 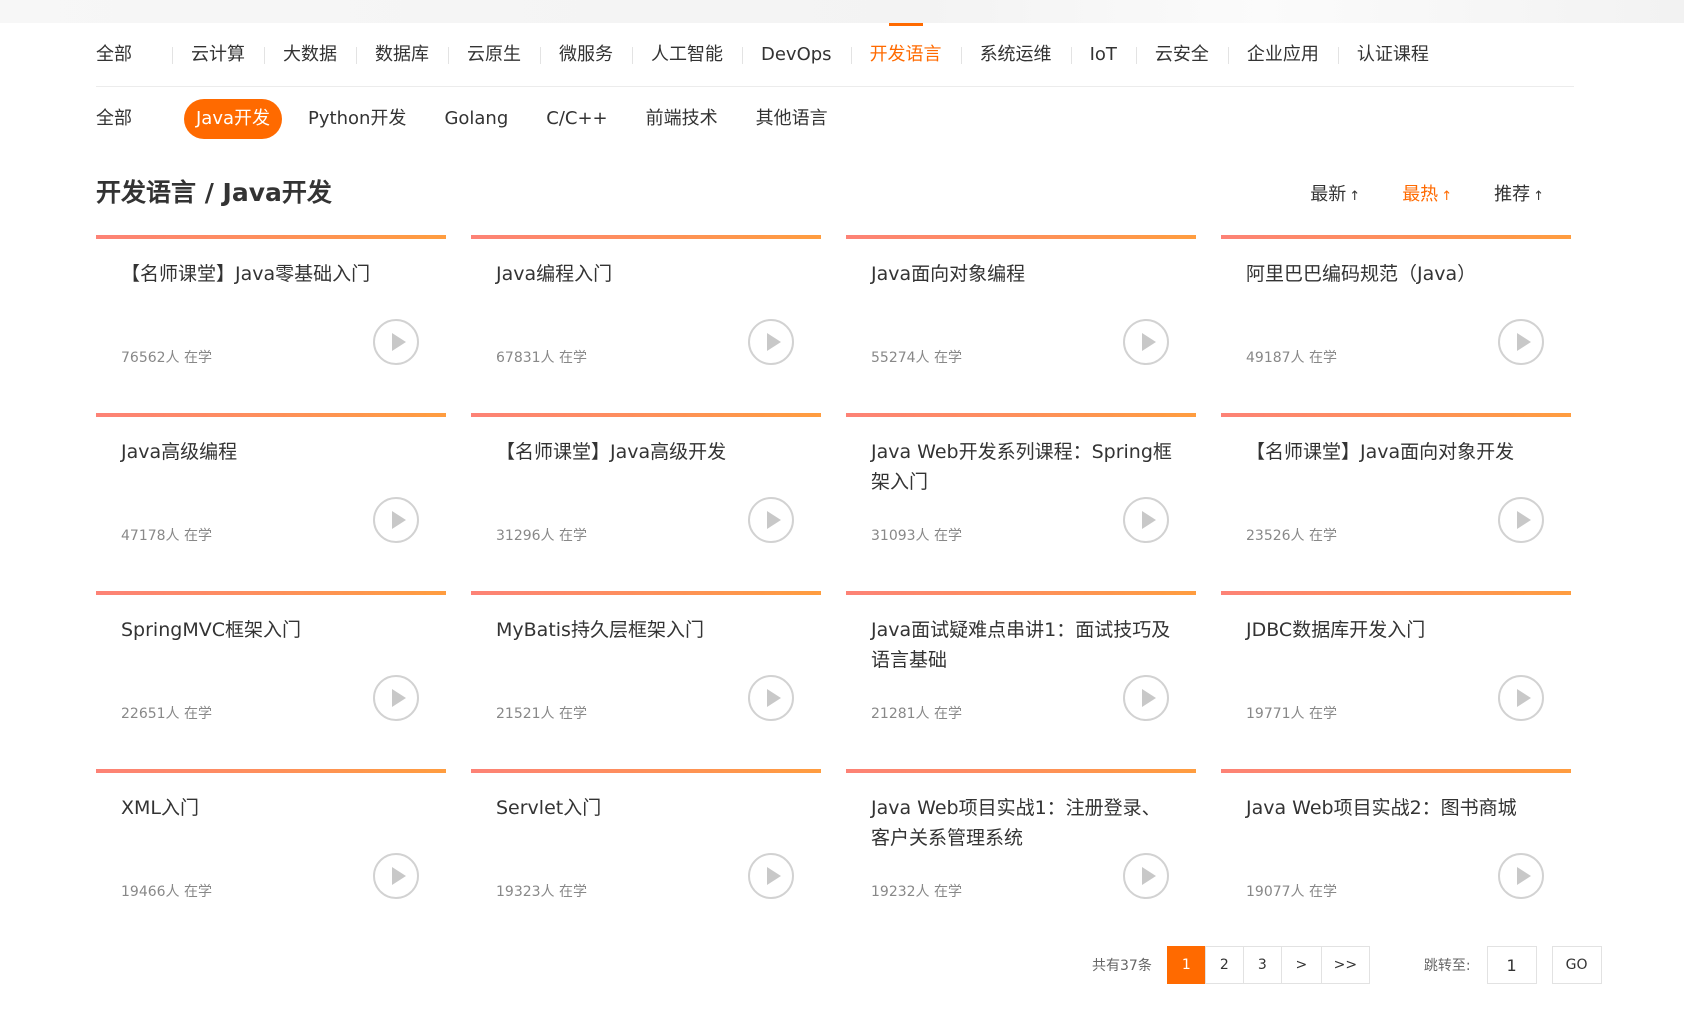 I want to click on go-button: GO, so click(x=1576, y=965).